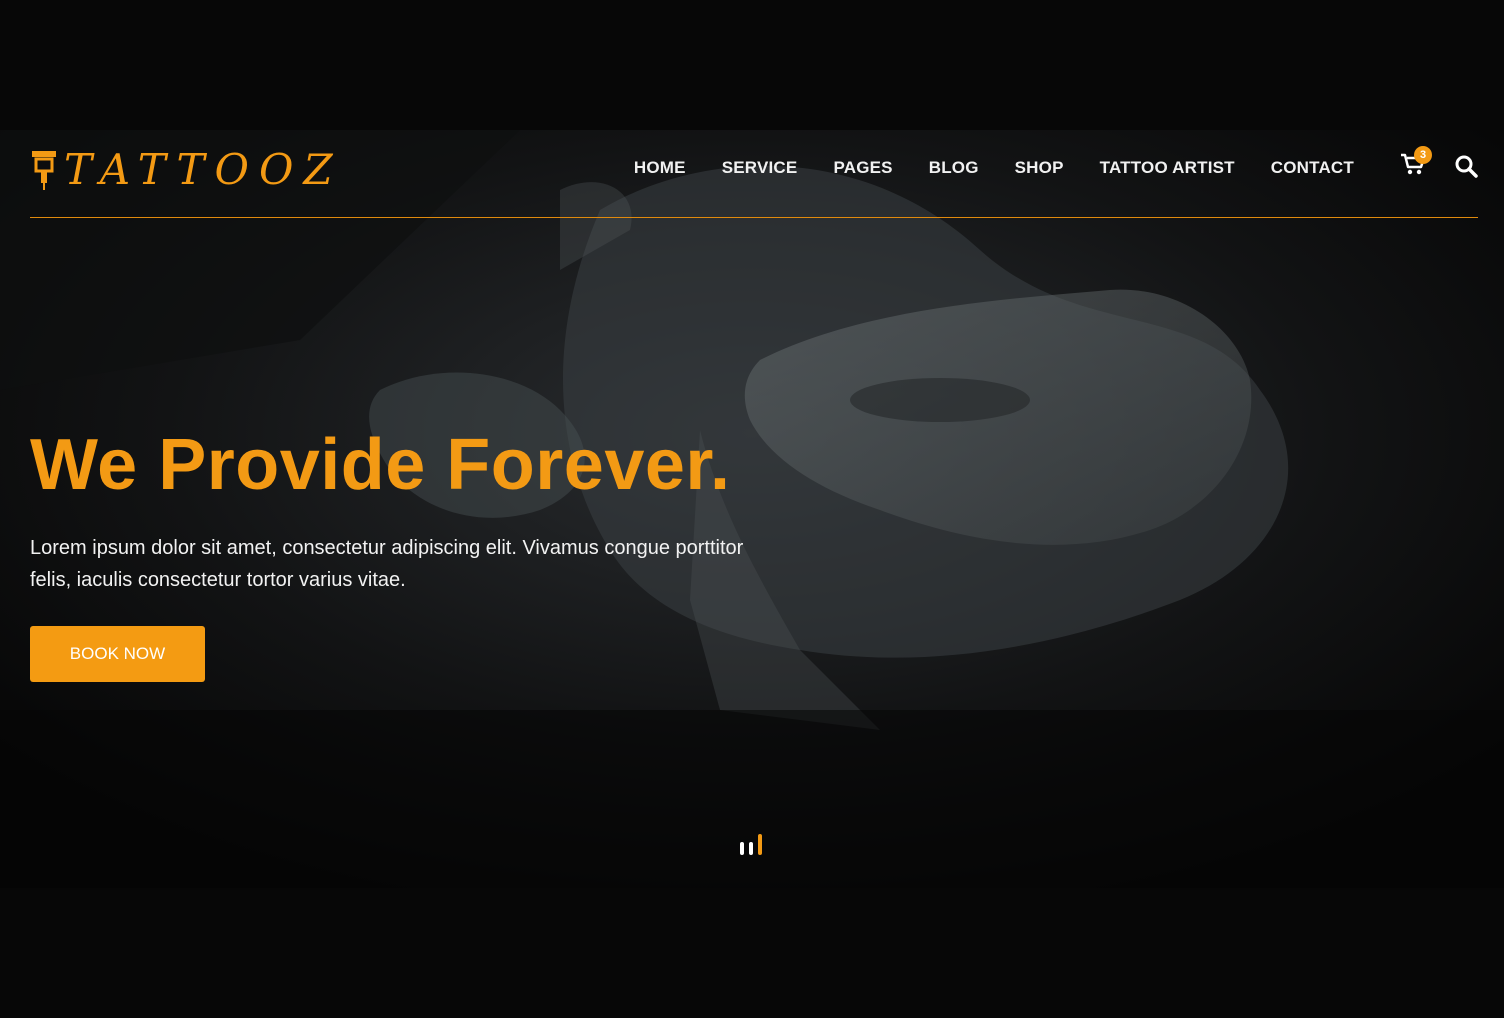 The width and height of the screenshot is (1504, 1018). Describe the element at coordinates (203, 169) in the screenshot. I see `logo-text: TATTOOZ` at that location.